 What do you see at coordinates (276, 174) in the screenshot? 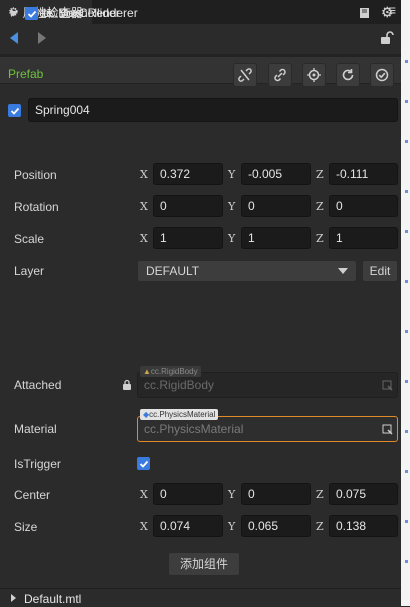
I see `position-y-input: -0.005` at bounding box center [276, 174].